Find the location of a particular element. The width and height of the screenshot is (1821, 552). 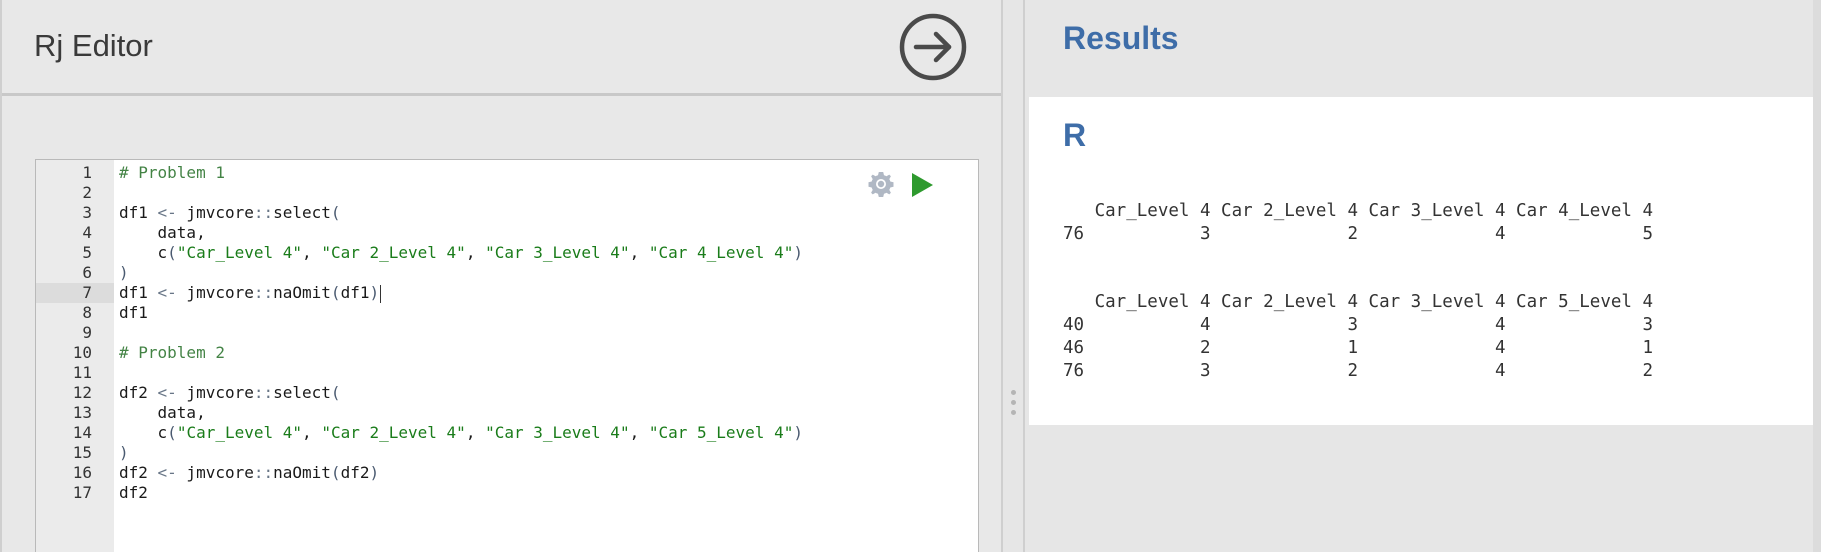

line-number: 3 is located at coordinates (87, 212).